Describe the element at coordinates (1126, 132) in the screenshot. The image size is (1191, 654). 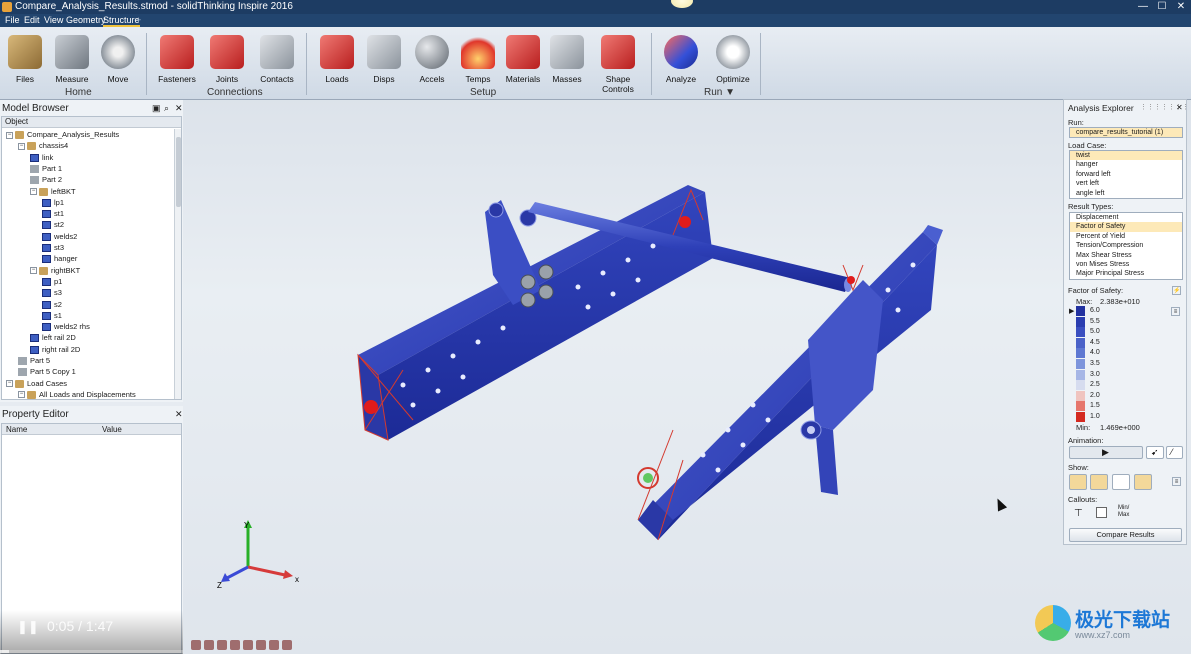
I see `run-select: compare_results_tutorial (1)` at that location.